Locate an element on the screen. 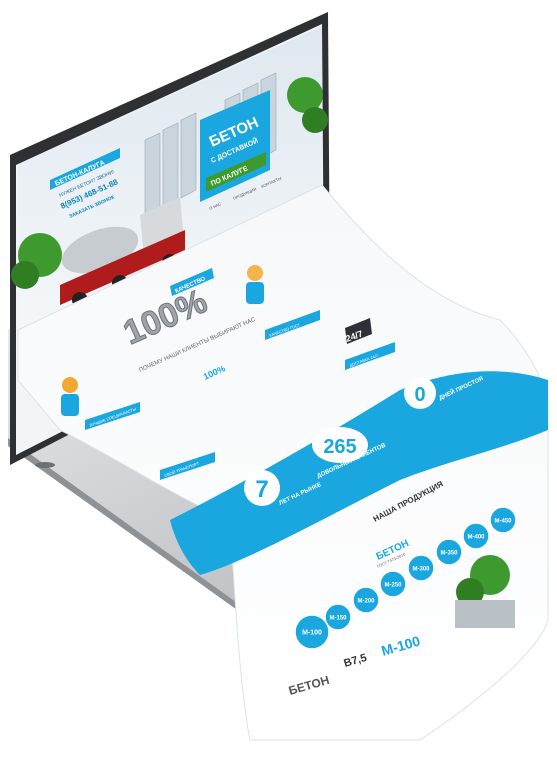 The image size is (557, 757). grade-circle-М-200: М-200 is located at coordinates (366, 600).